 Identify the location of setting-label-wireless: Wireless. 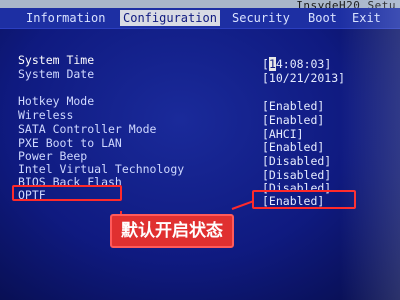
(45, 115).